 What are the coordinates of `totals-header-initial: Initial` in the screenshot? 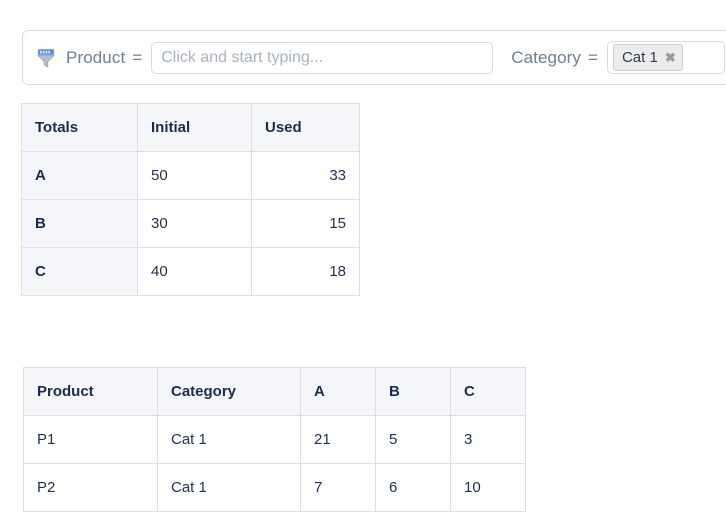 It's located at (194, 127).